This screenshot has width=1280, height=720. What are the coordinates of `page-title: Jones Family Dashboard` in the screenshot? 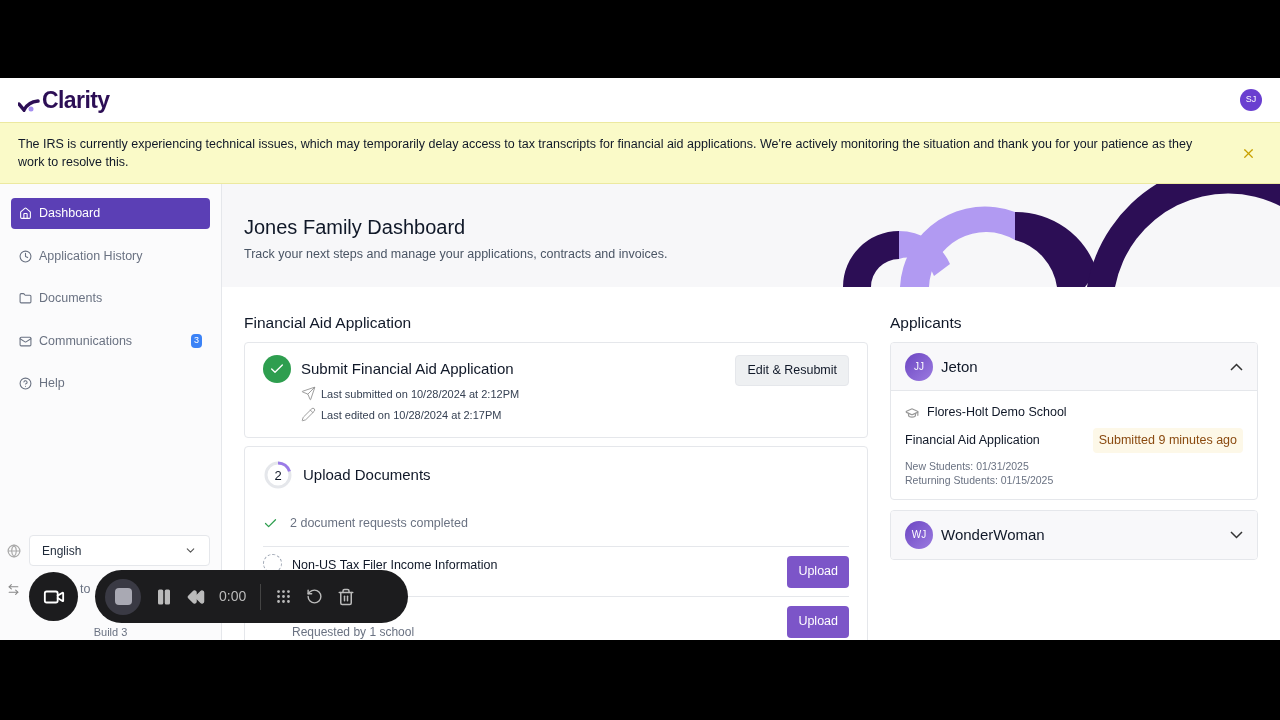 It's located at (355, 227).